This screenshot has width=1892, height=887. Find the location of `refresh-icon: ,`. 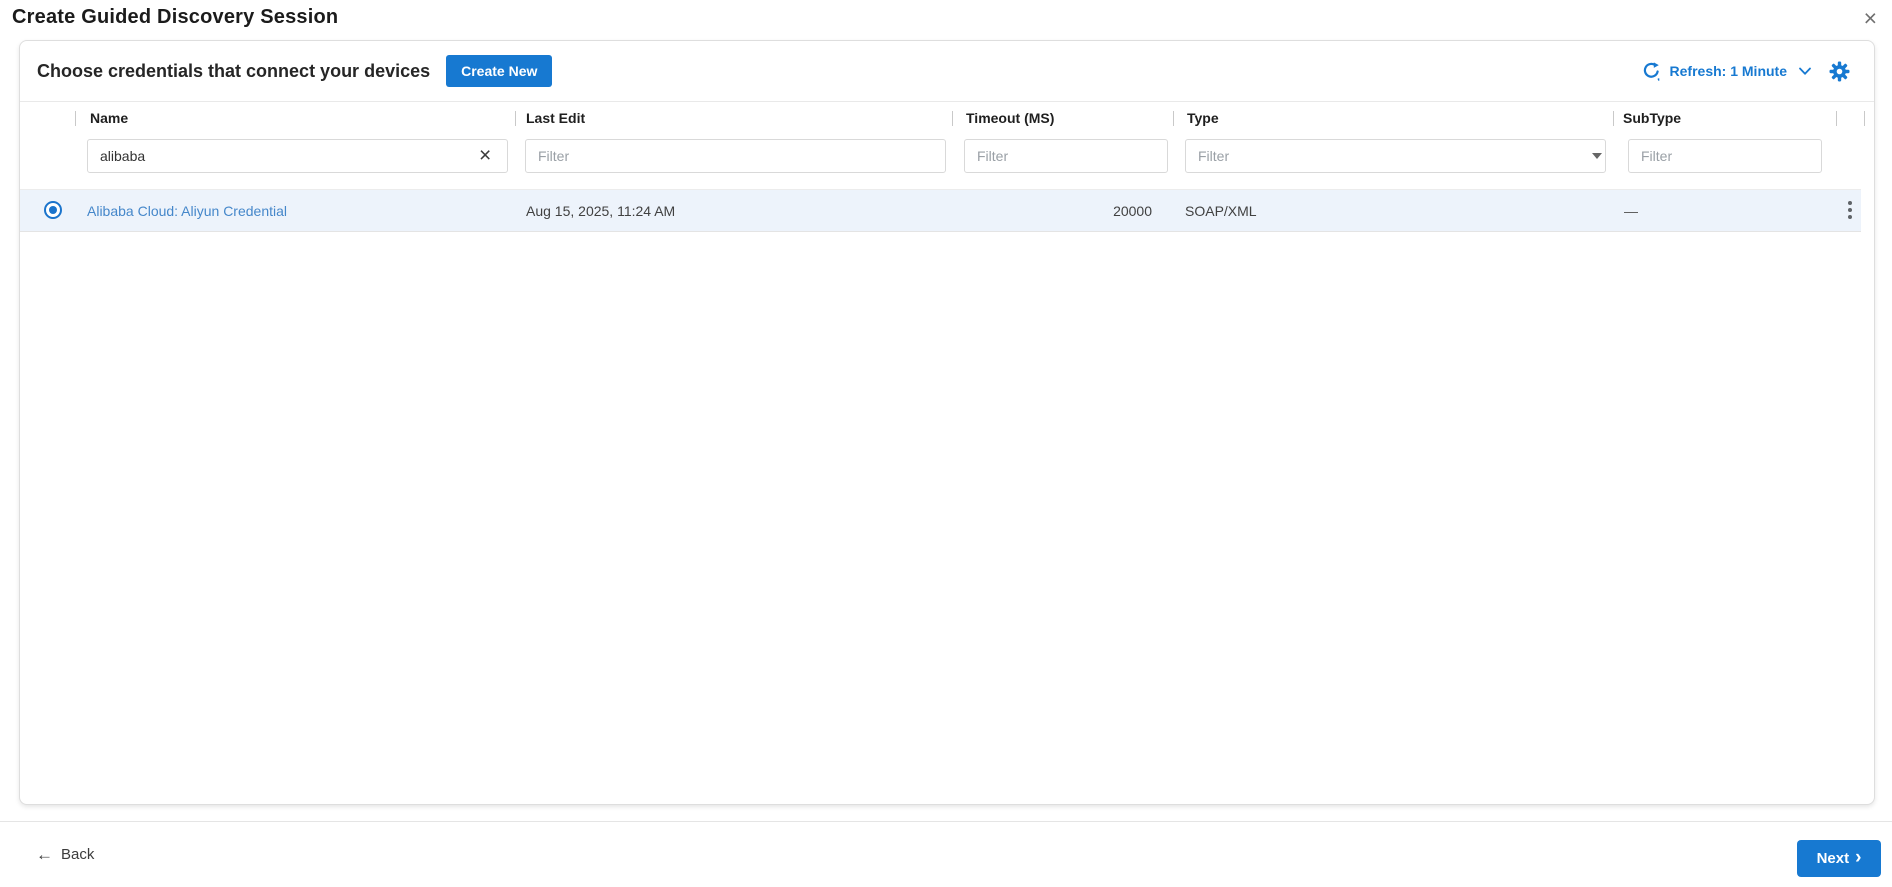

refresh-icon: , is located at coordinates (1651, 71).